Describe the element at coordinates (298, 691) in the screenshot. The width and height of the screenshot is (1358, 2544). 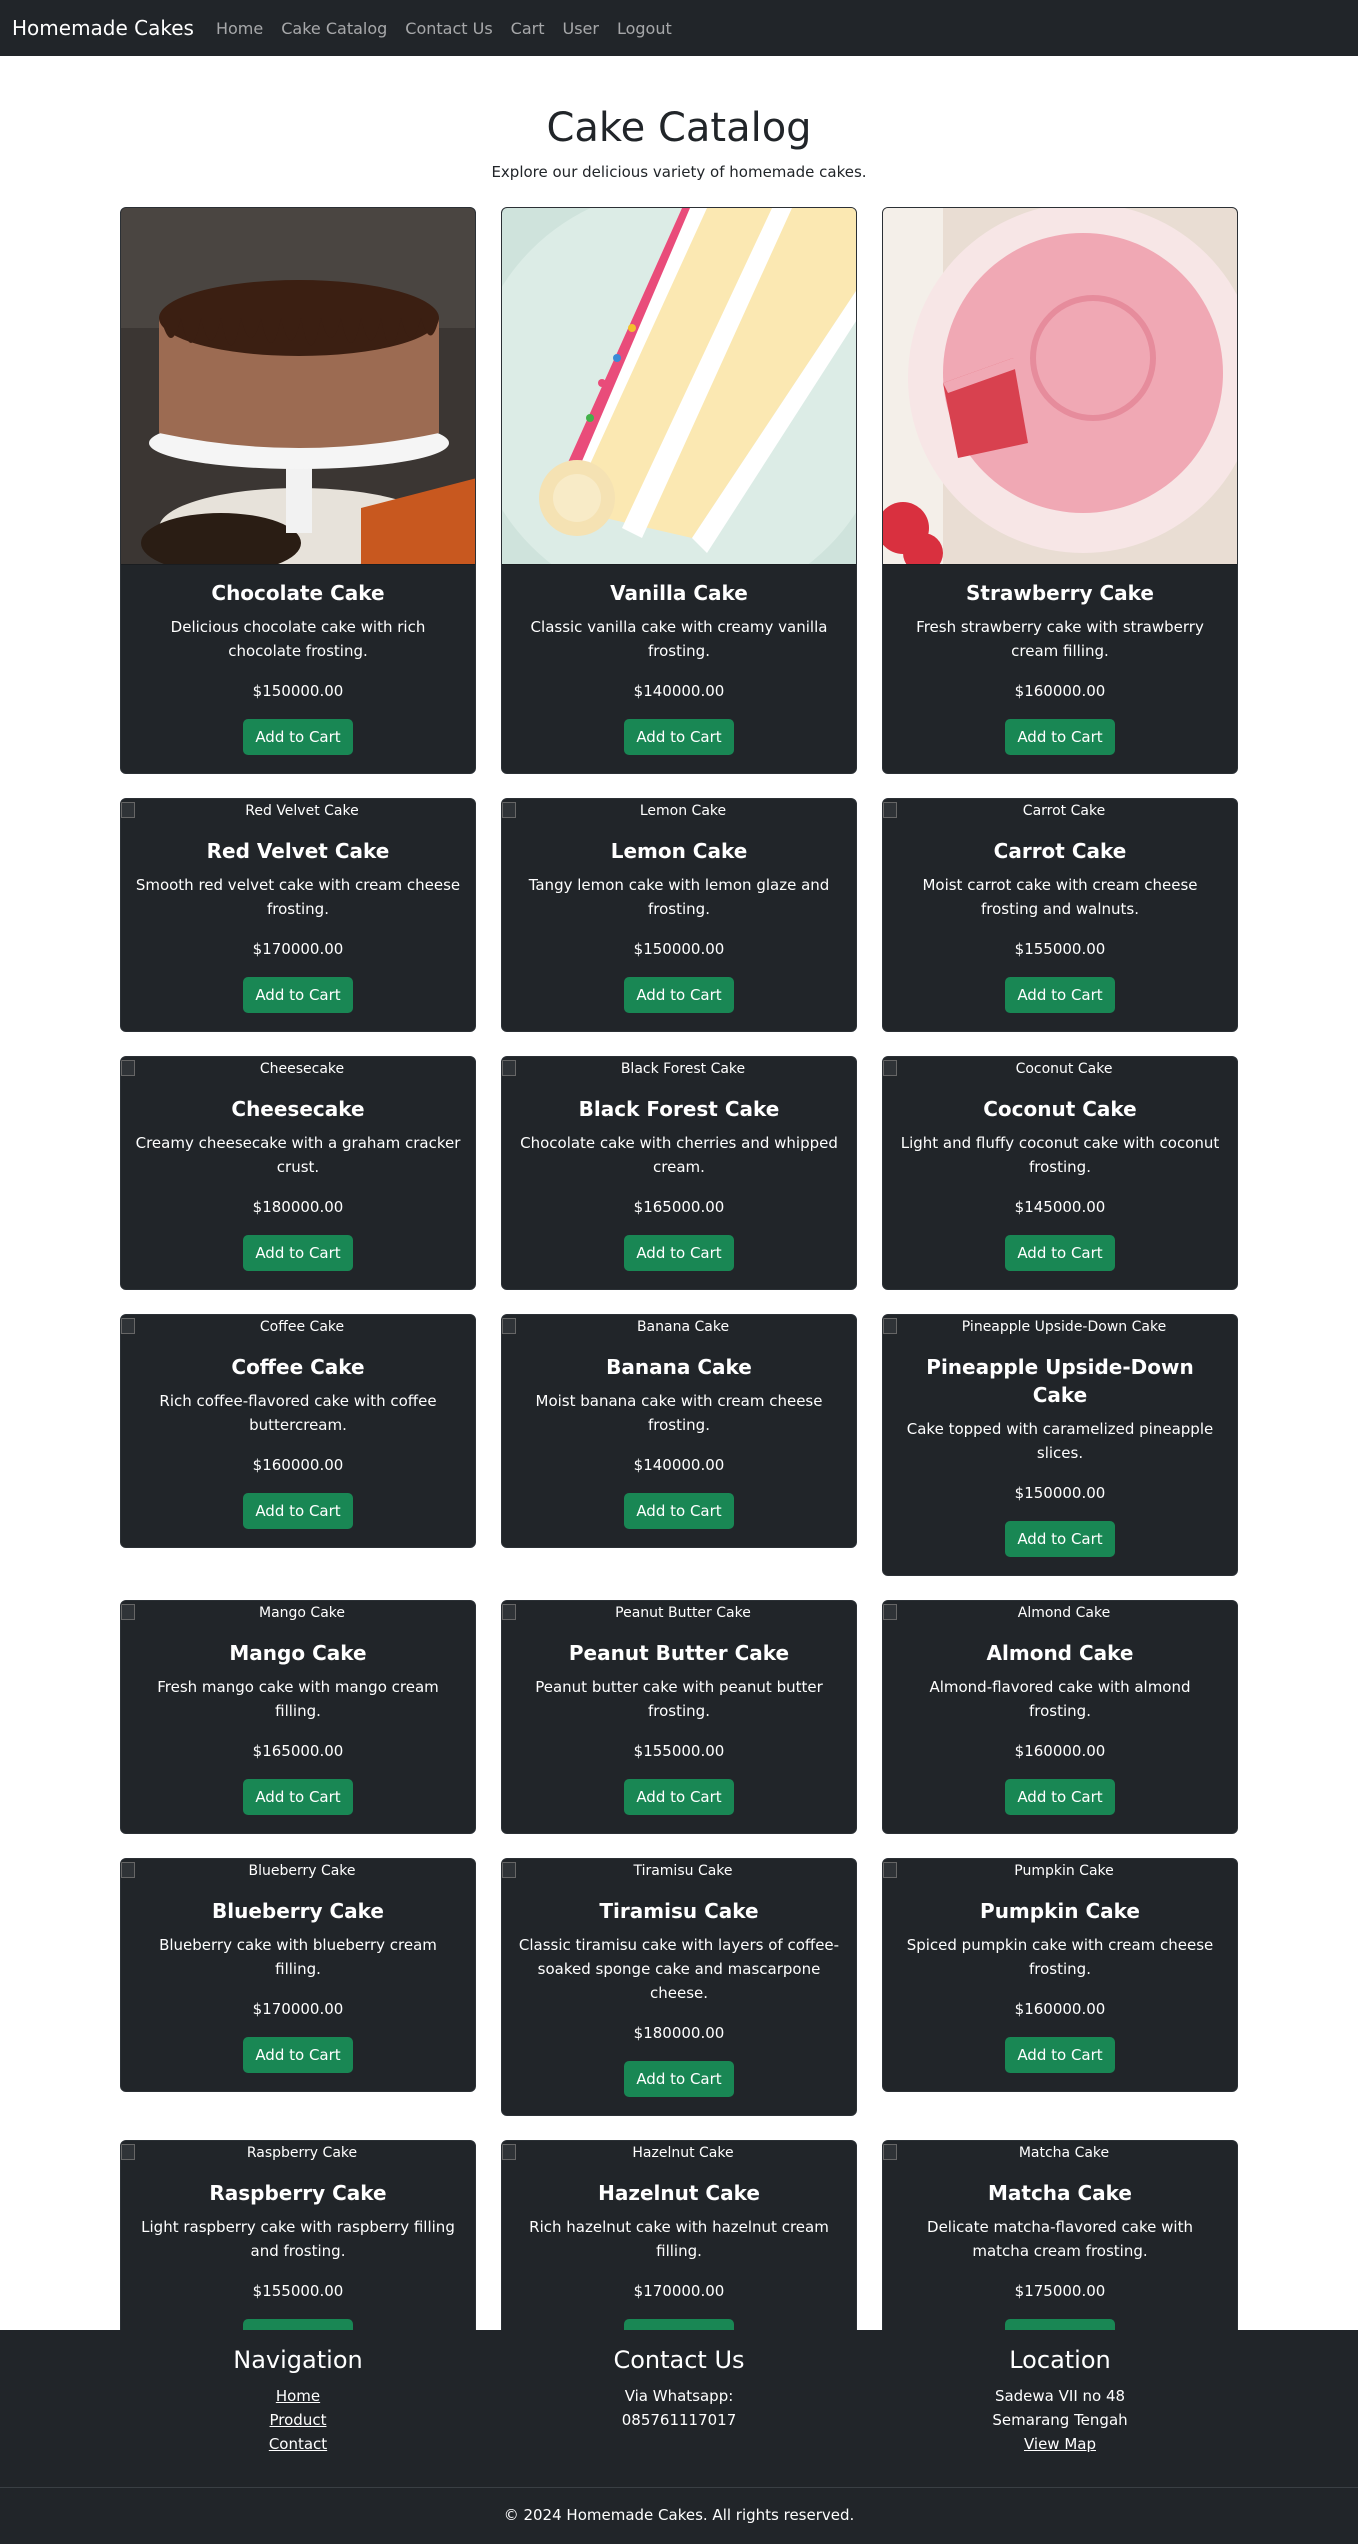
I see `cake-price: $150000.00` at that location.